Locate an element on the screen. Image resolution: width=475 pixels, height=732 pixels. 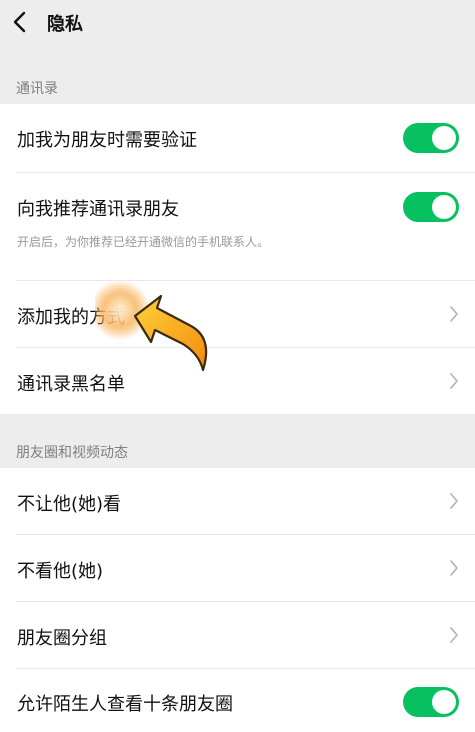
setting-row-hide-moments-from: 不让他(她)看 is located at coordinates (237, 501).